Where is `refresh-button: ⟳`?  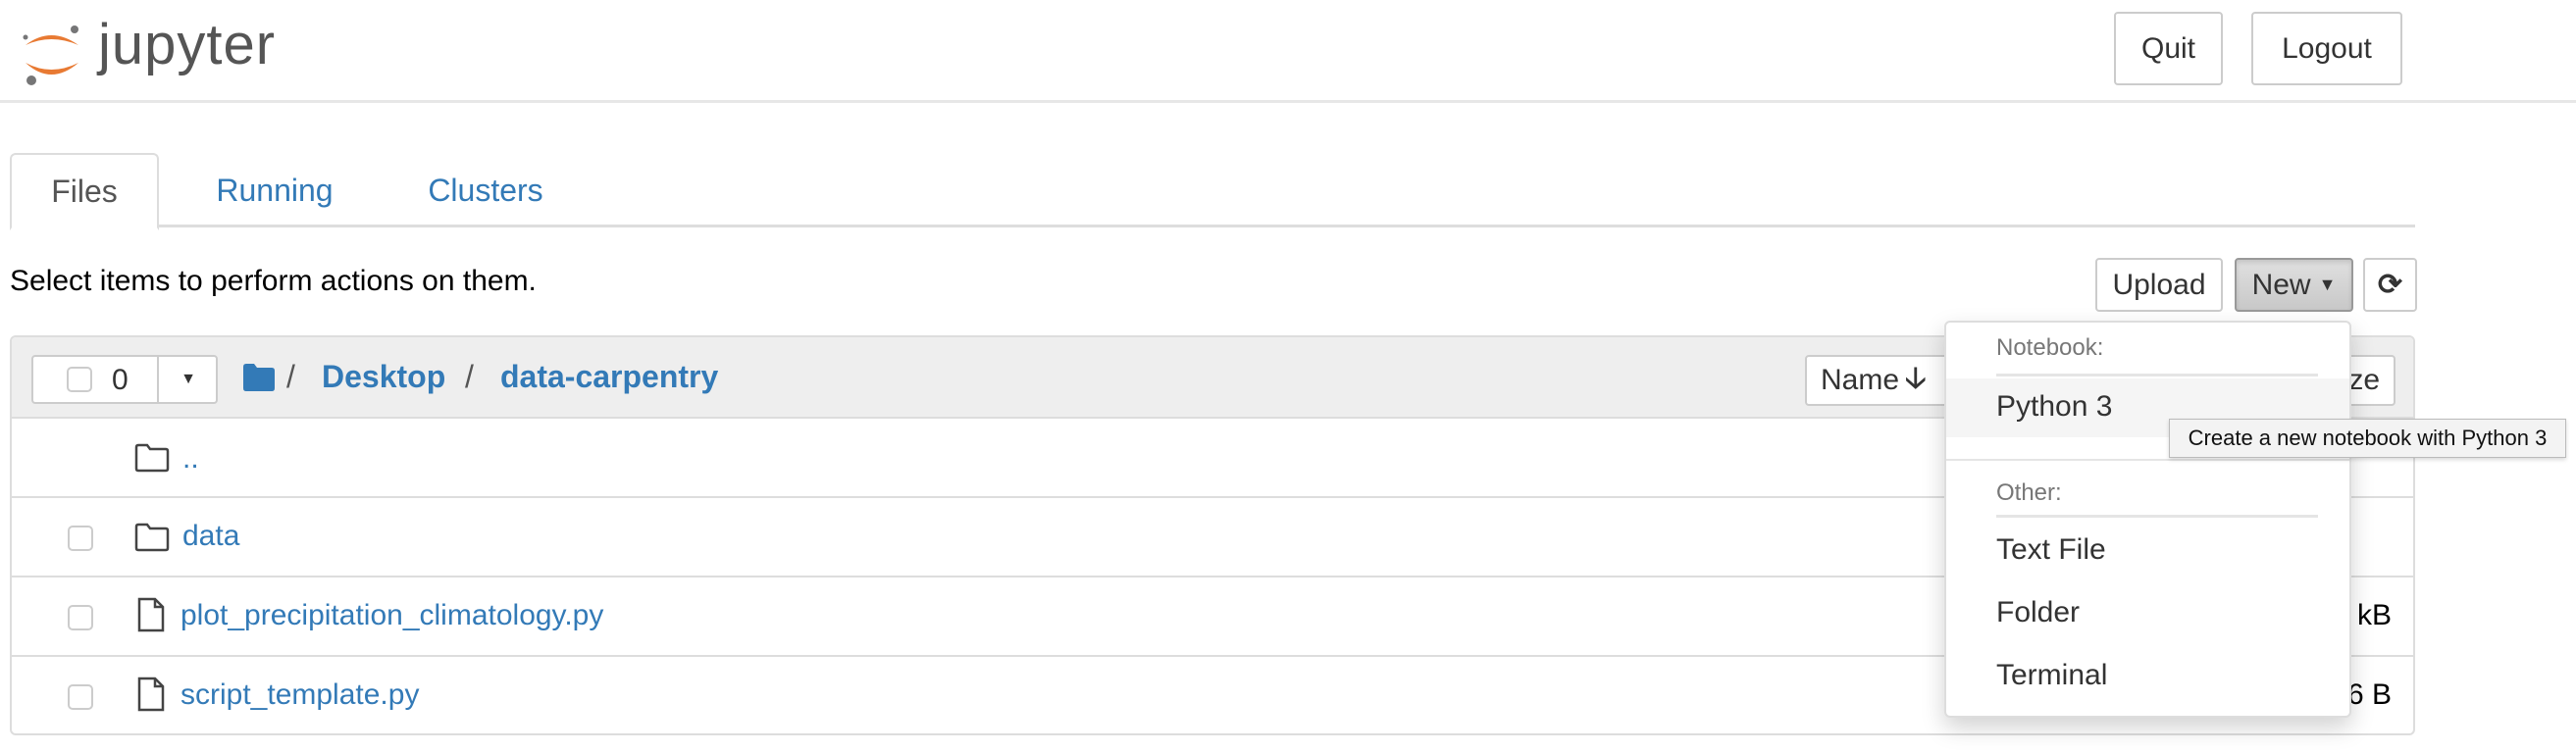
refresh-button: ⟳ is located at coordinates (2390, 285).